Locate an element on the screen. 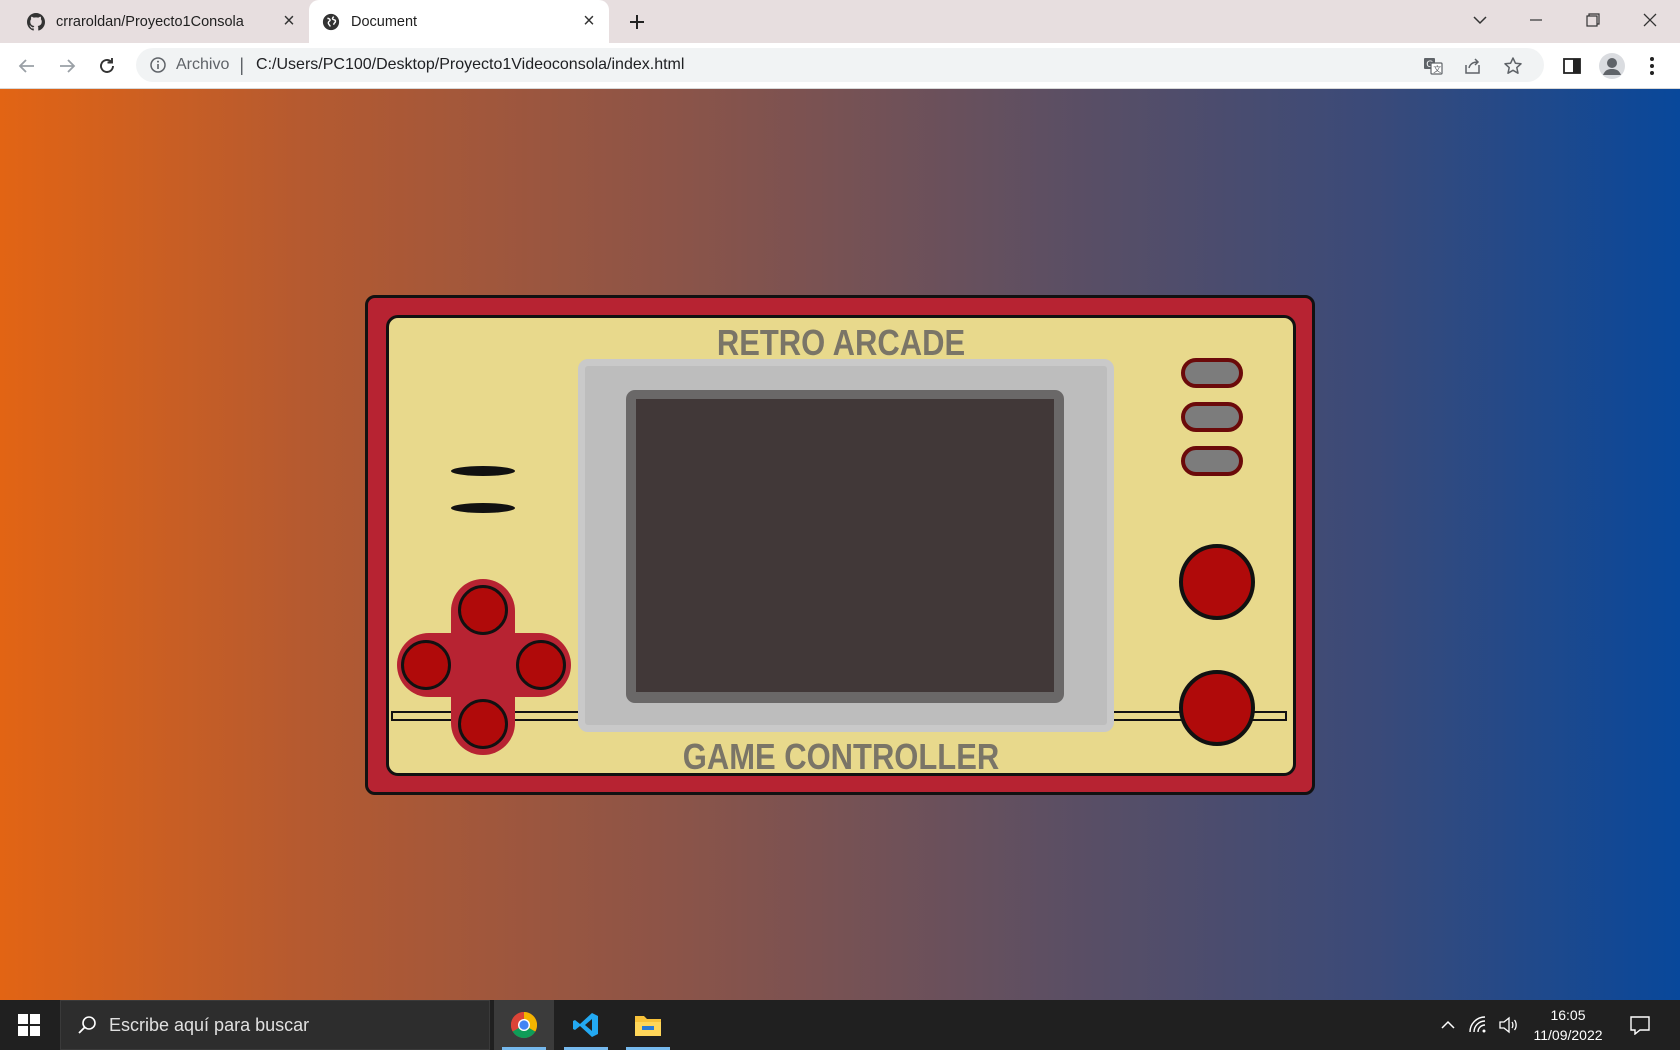 The width and height of the screenshot is (1680, 1050). info-icon is located at coordinates (158, 65).